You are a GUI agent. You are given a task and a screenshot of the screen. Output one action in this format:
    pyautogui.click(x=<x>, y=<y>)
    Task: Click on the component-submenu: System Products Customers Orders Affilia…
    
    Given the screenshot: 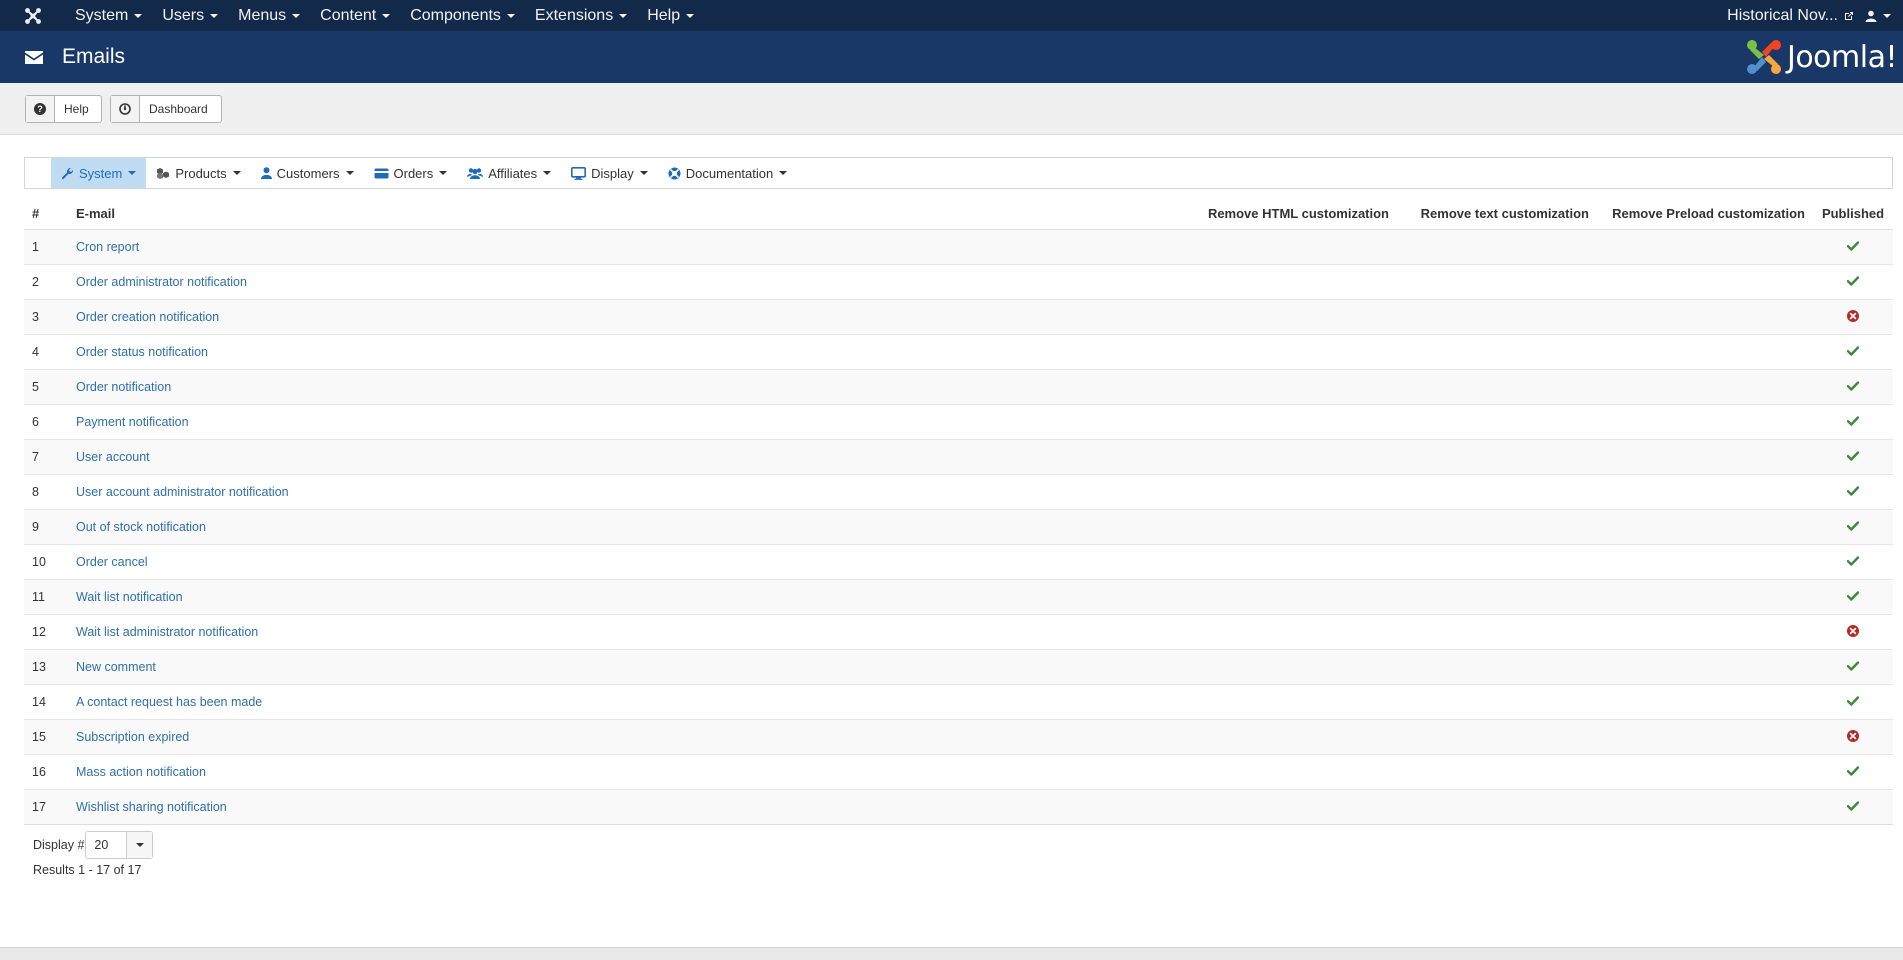 What is the action you would take?
    pyautogui.click(x=958, y=173)
    